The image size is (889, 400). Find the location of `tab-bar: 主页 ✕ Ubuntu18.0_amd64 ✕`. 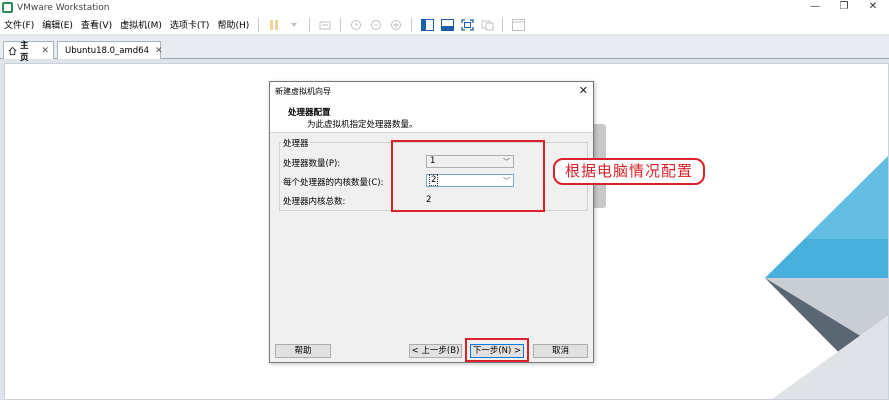

tab-bar: 主页 ✕ Ubuntu18.0_amd64 ✕ is located at coordinates (444, 49).